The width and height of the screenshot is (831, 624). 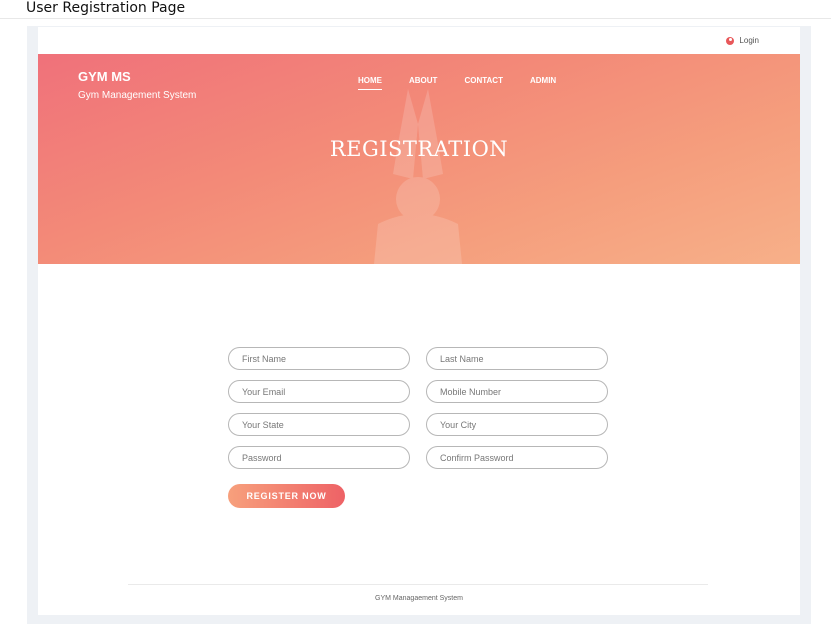 What do you see at coordinates (418, 584) in the screenshot?
I see `footer-divider` at bounding box center [418, 584].